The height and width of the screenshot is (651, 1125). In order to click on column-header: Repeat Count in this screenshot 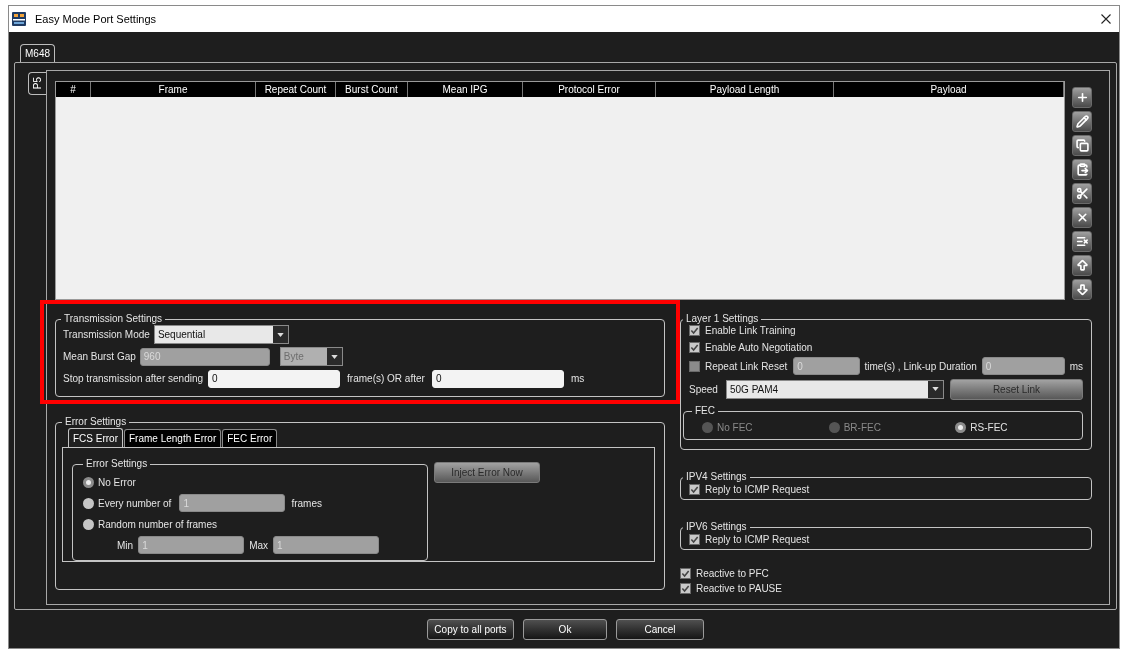, I will do `click(296, 89)`.